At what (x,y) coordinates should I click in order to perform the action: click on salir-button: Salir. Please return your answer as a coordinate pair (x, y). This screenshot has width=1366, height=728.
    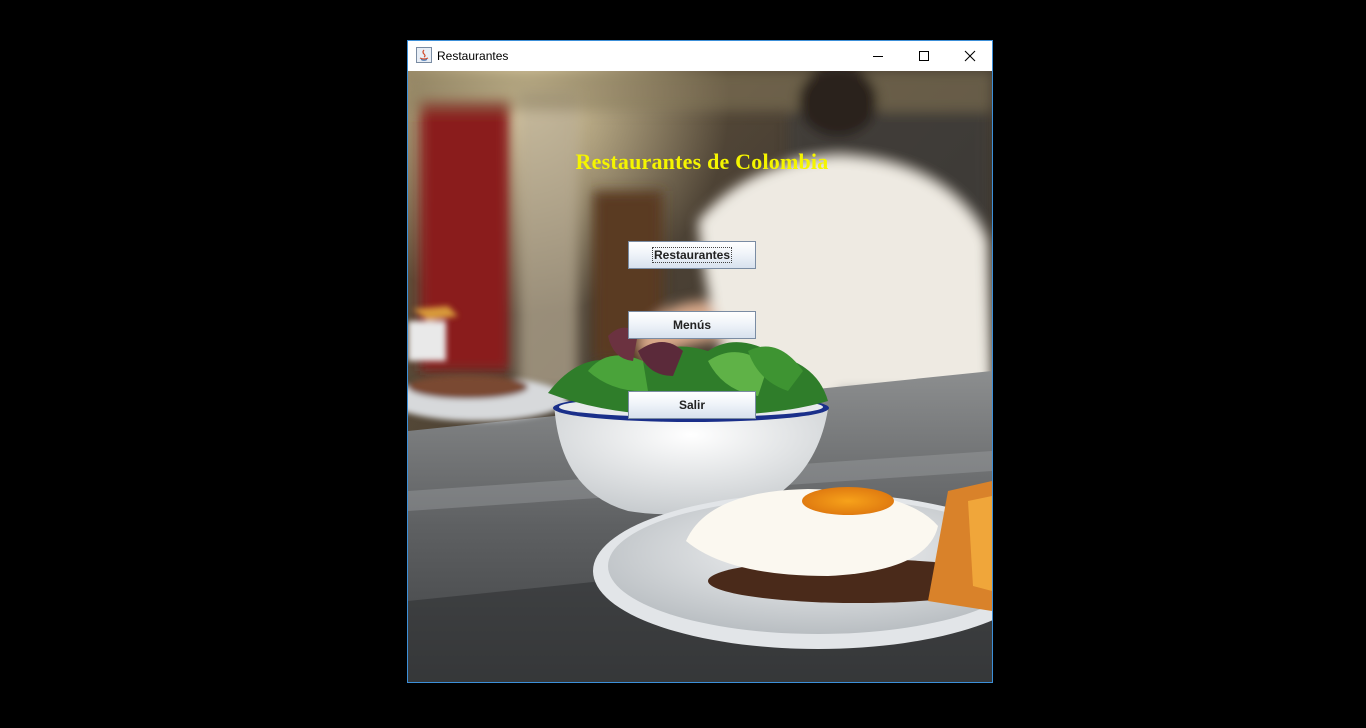
    Looking at the image, I should click on (692, 405).